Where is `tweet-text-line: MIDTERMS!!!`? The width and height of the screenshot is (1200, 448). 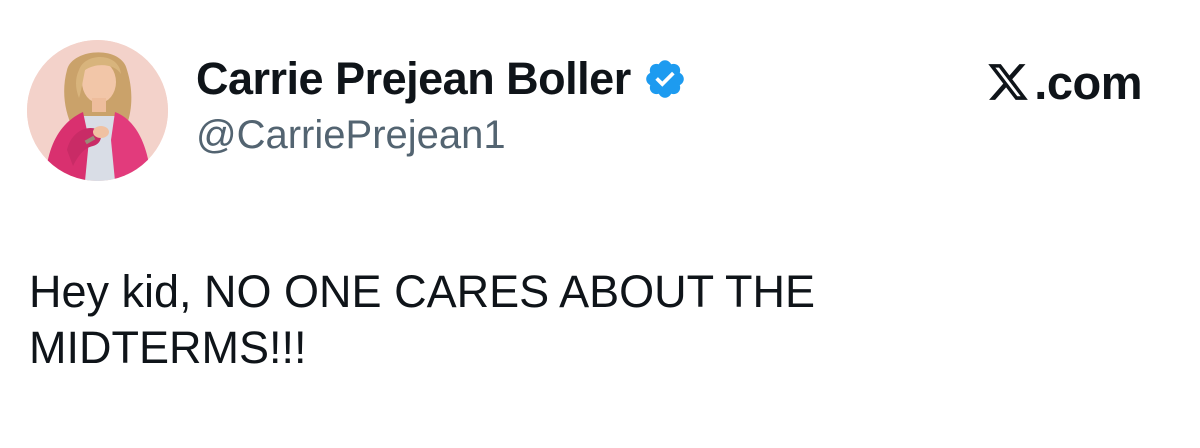
tweet-text-line: MIDTERMS!!! is located at coordinates (168, 347).